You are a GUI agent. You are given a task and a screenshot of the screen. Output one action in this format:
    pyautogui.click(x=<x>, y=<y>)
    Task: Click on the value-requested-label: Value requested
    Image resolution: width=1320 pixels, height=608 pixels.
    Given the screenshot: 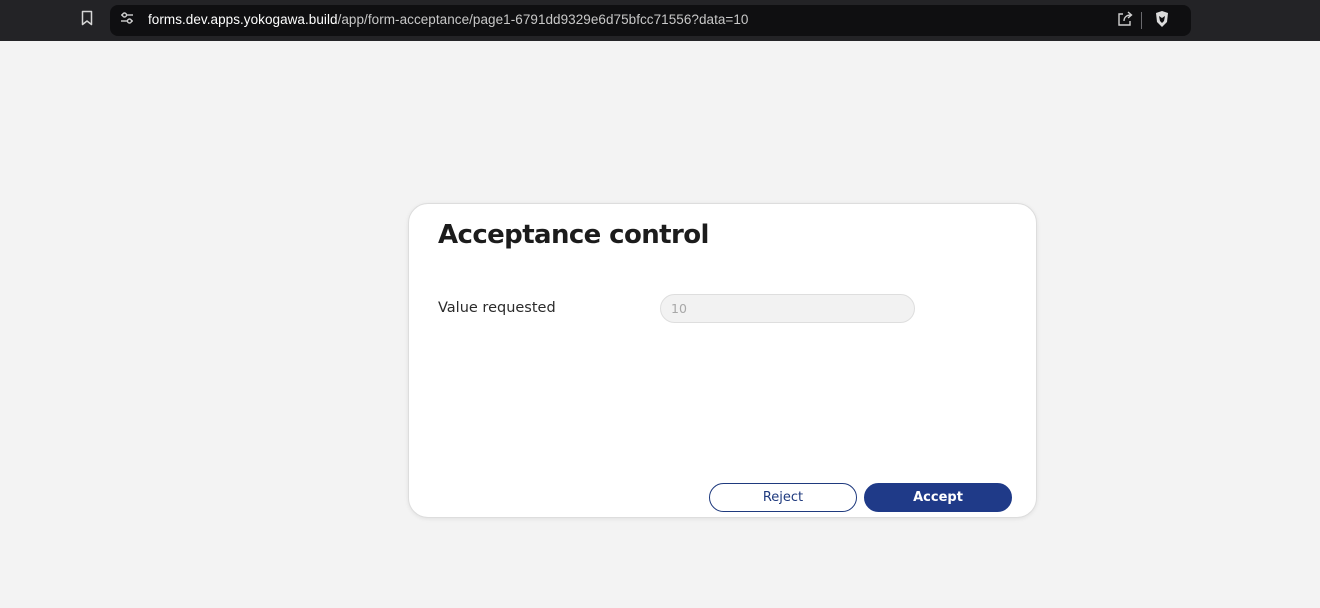 What is the action you would take?
    pyautogui.click(x=497, y=308)
    